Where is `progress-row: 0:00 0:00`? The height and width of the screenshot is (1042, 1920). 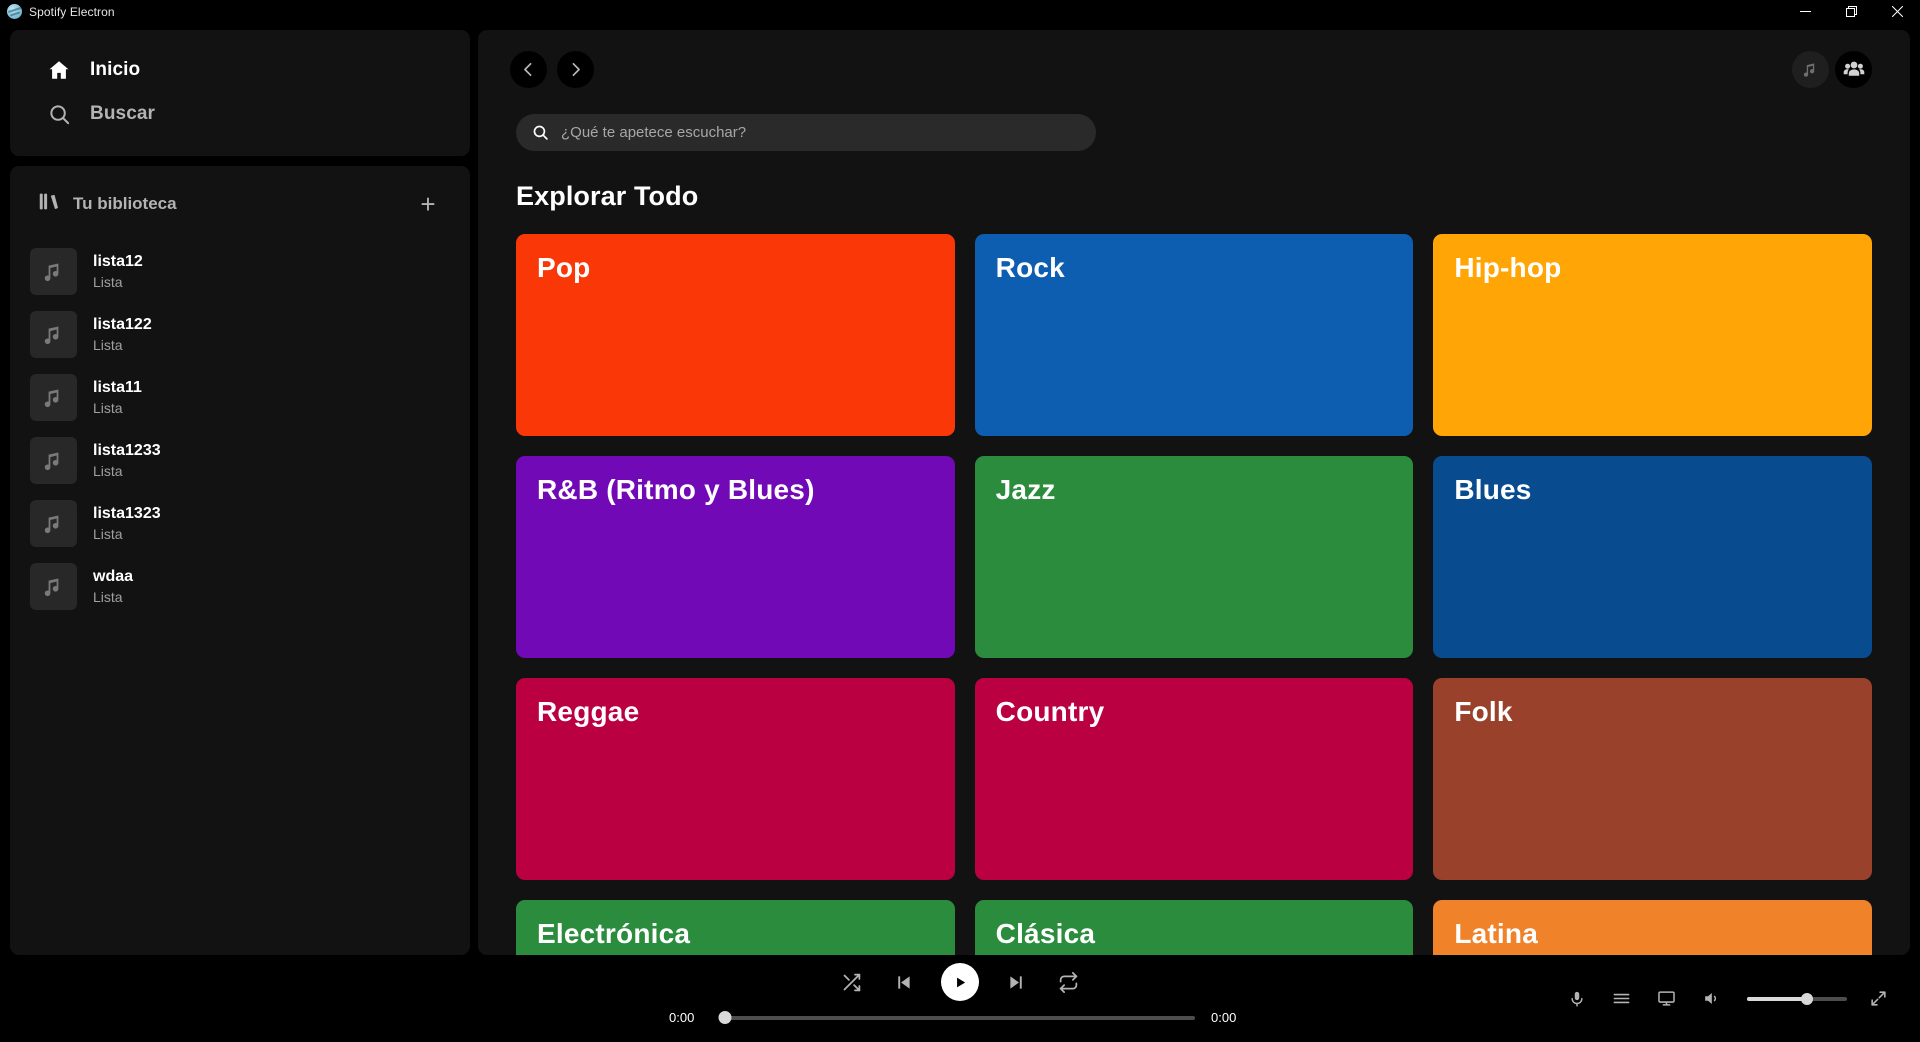
progress-row: 0:00 0:00 is located at coordinates (960, 1017).